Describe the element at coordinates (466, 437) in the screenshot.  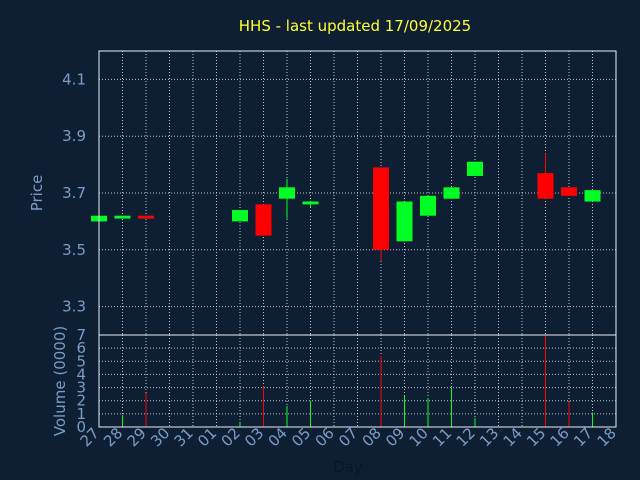
I see `x-tick-label: 12` at that location.